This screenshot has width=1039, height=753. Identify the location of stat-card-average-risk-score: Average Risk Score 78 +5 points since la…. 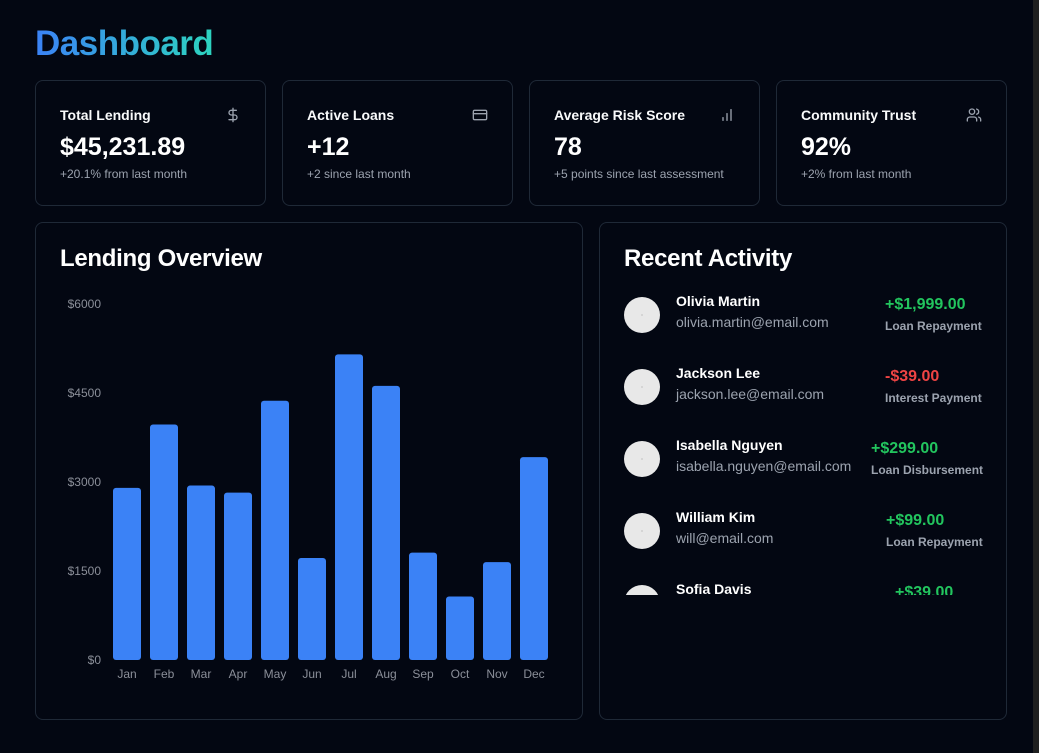
(644, 143).